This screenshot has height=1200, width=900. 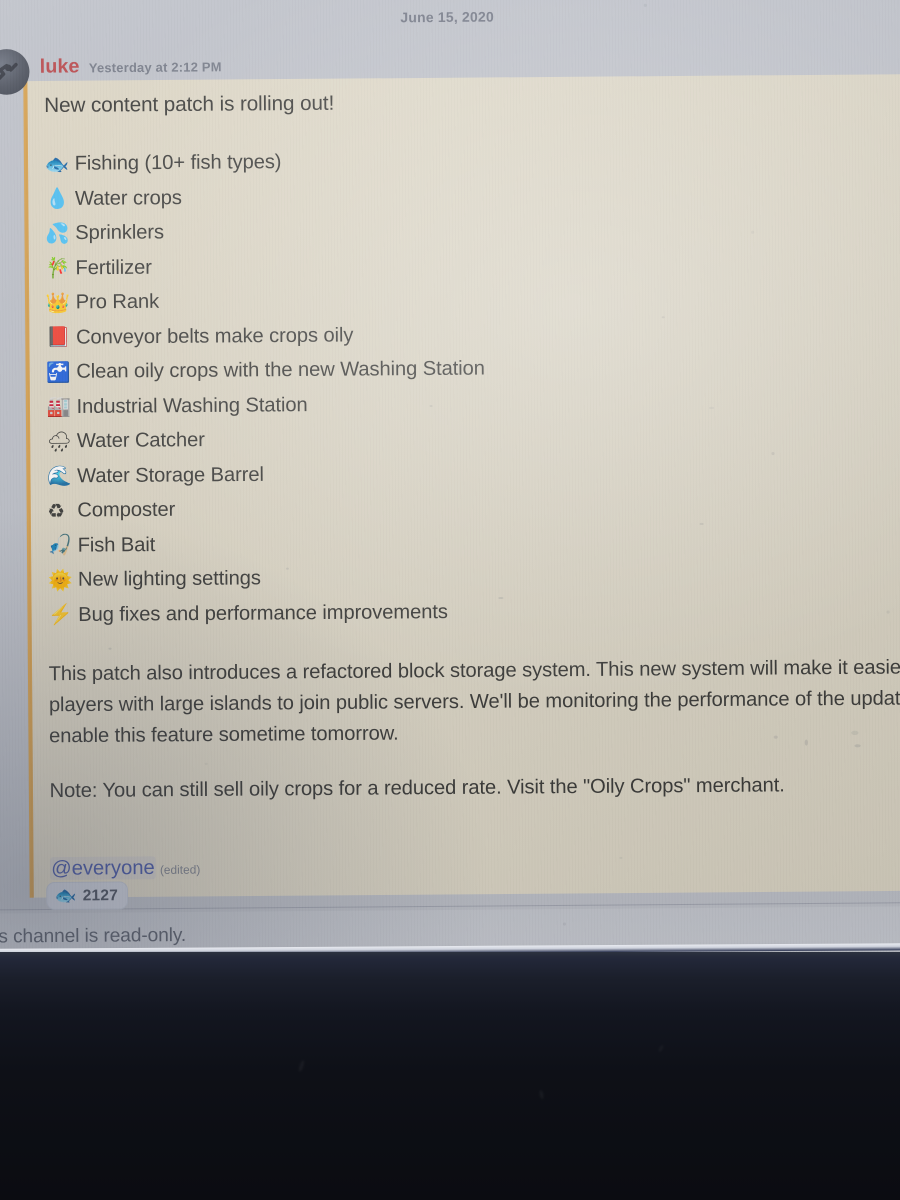 What do you see at coordinates (57, 234) in the screenshot?
I see `sweat-droplets-emoji: 💦` at bounding box center [57, 234].